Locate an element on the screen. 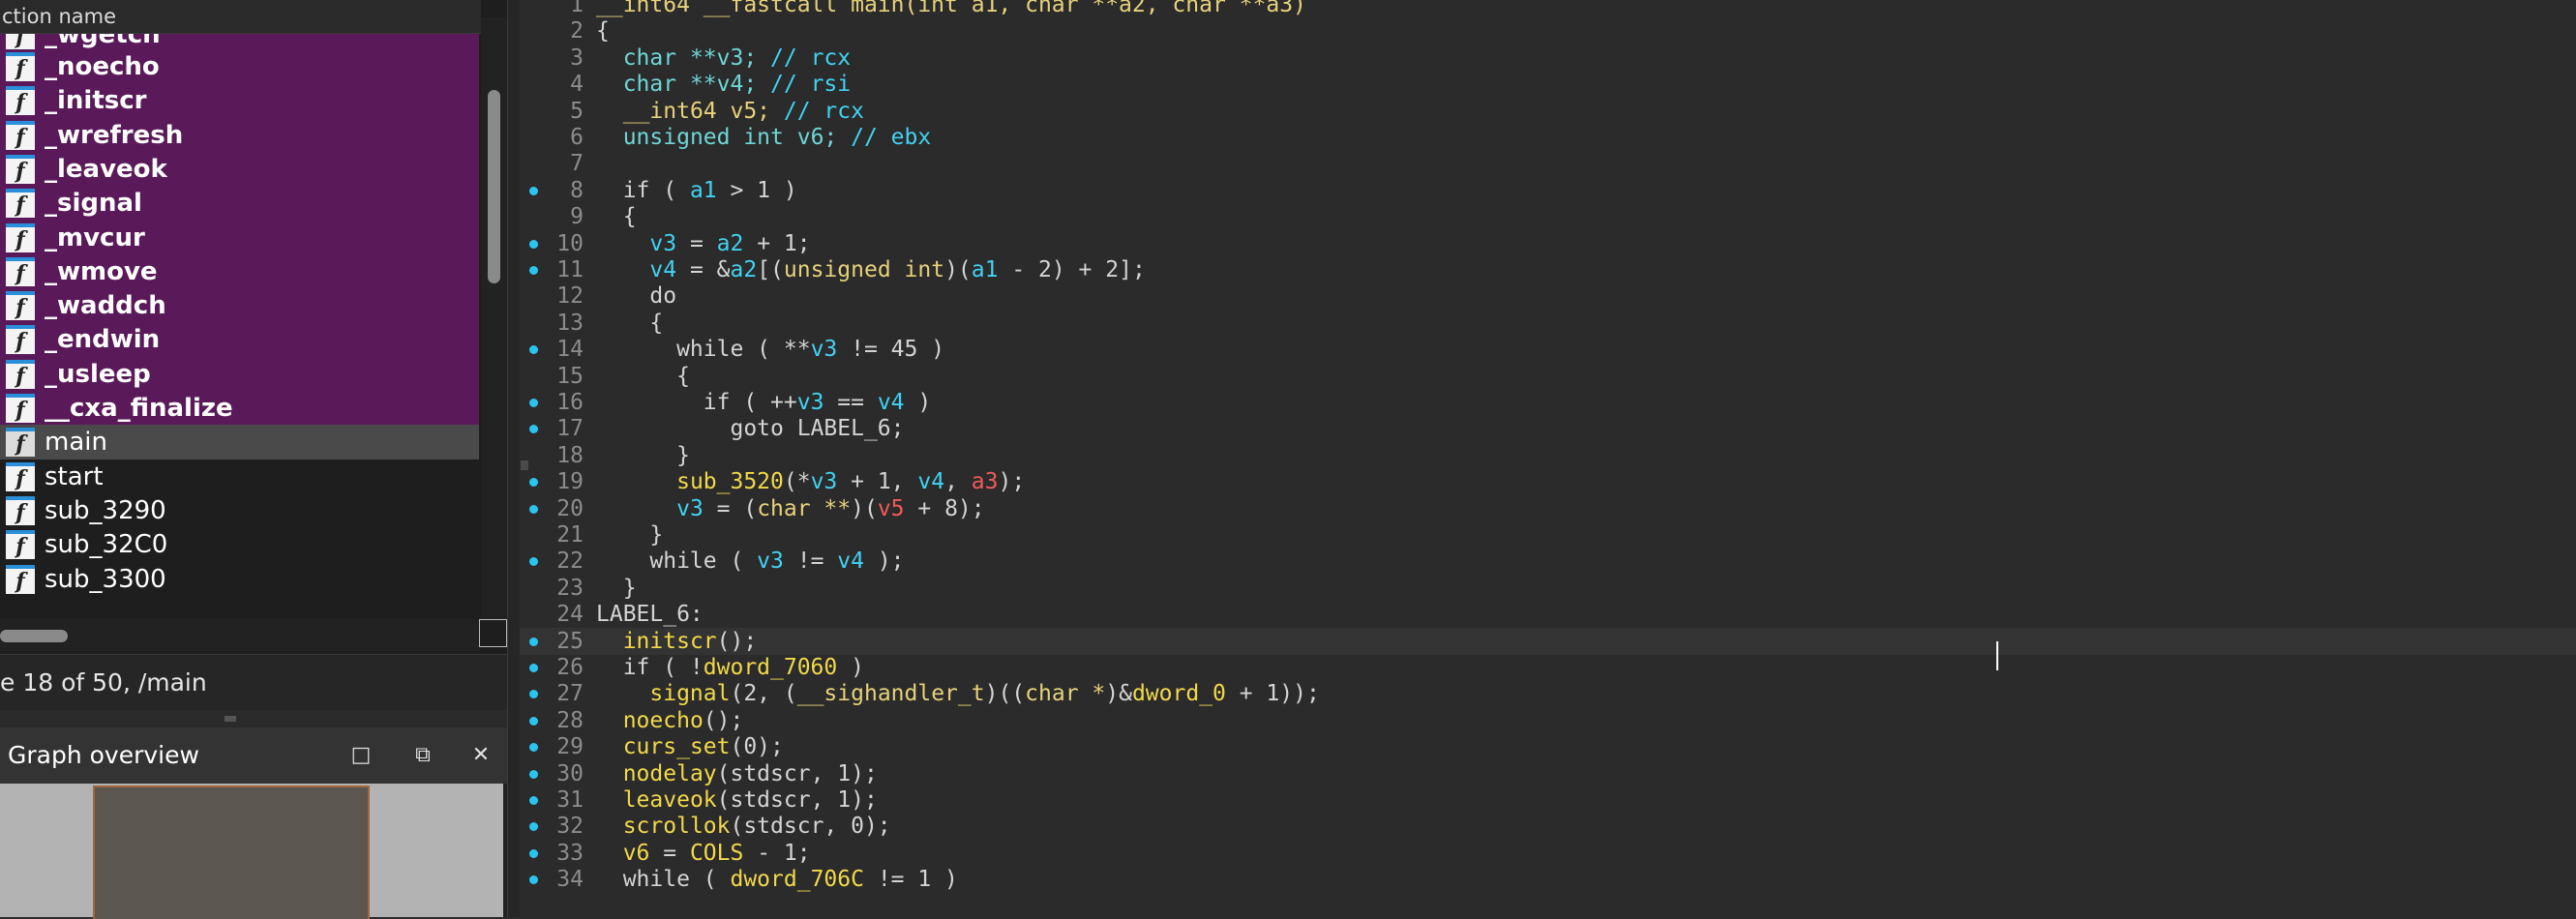  function-list-vertical-scrollbar is located at coordinates (494, 317).